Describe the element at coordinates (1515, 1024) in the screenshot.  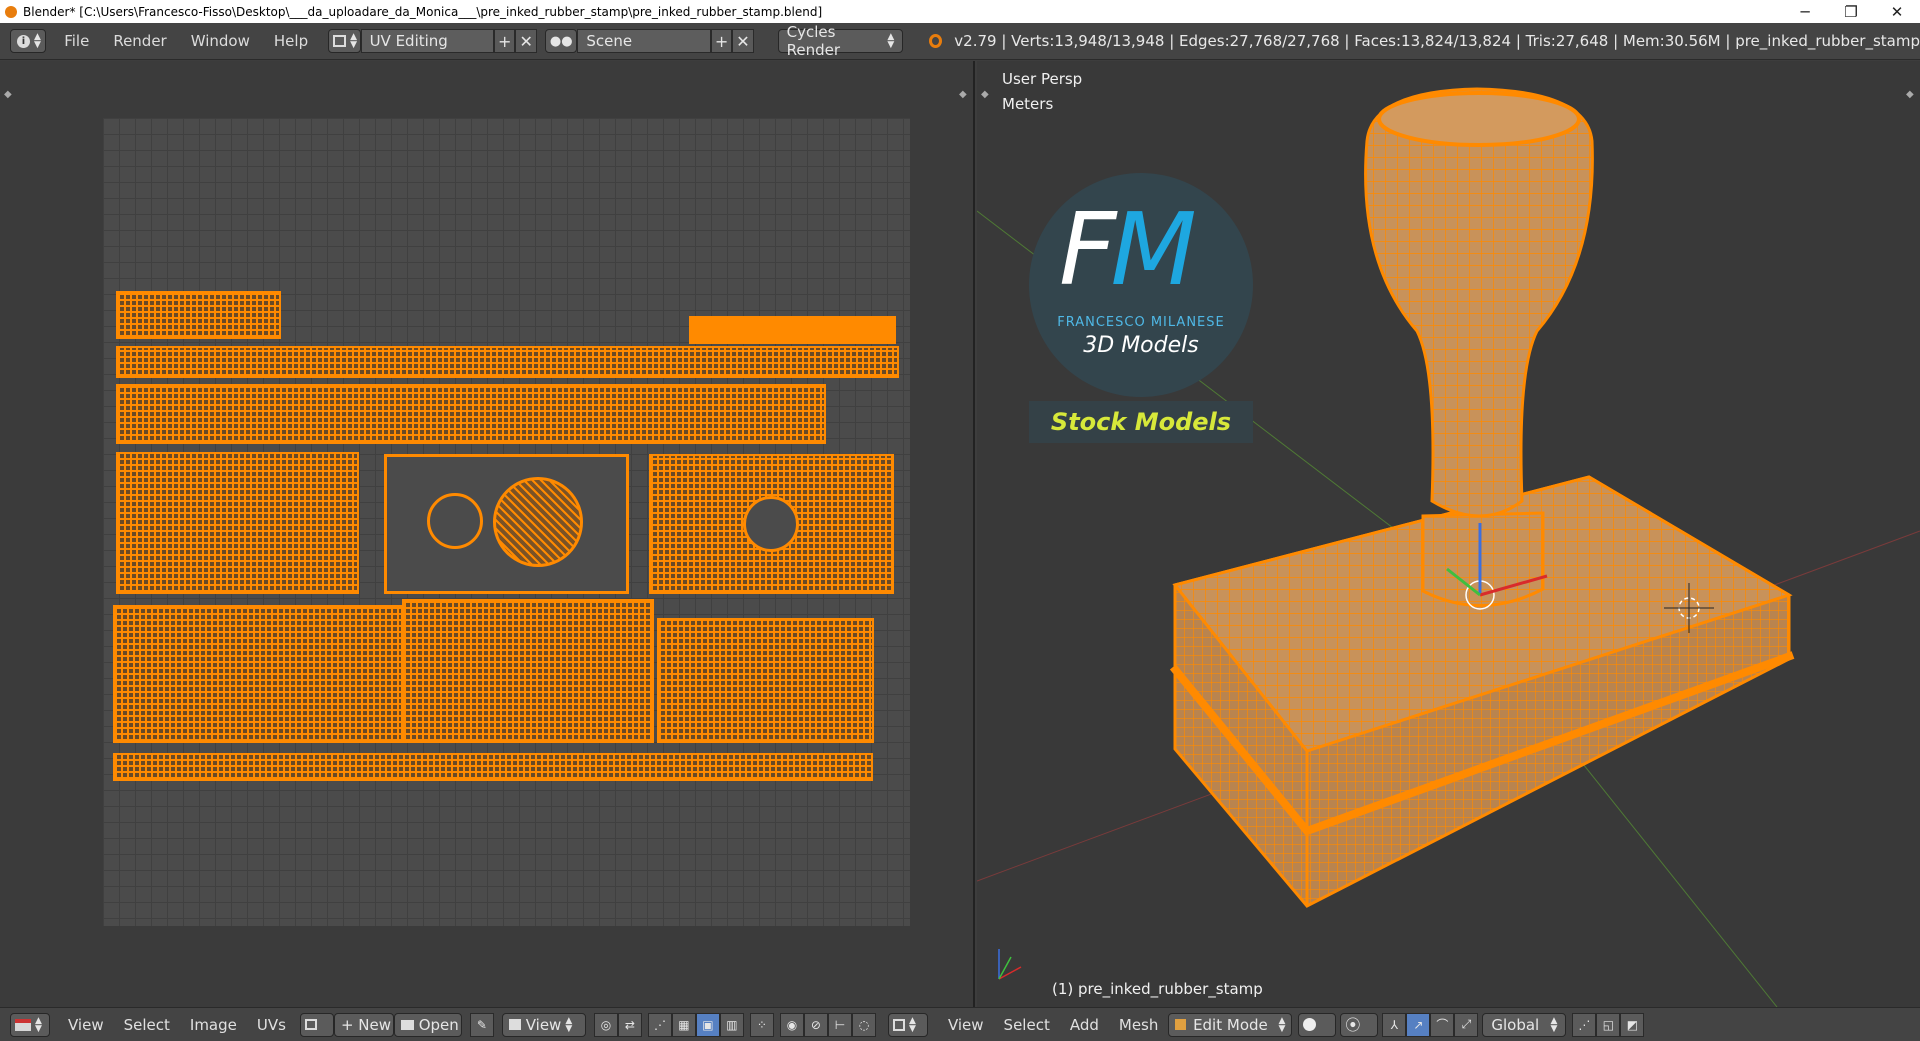
I see `transform-orientation-value: Global` at that location.